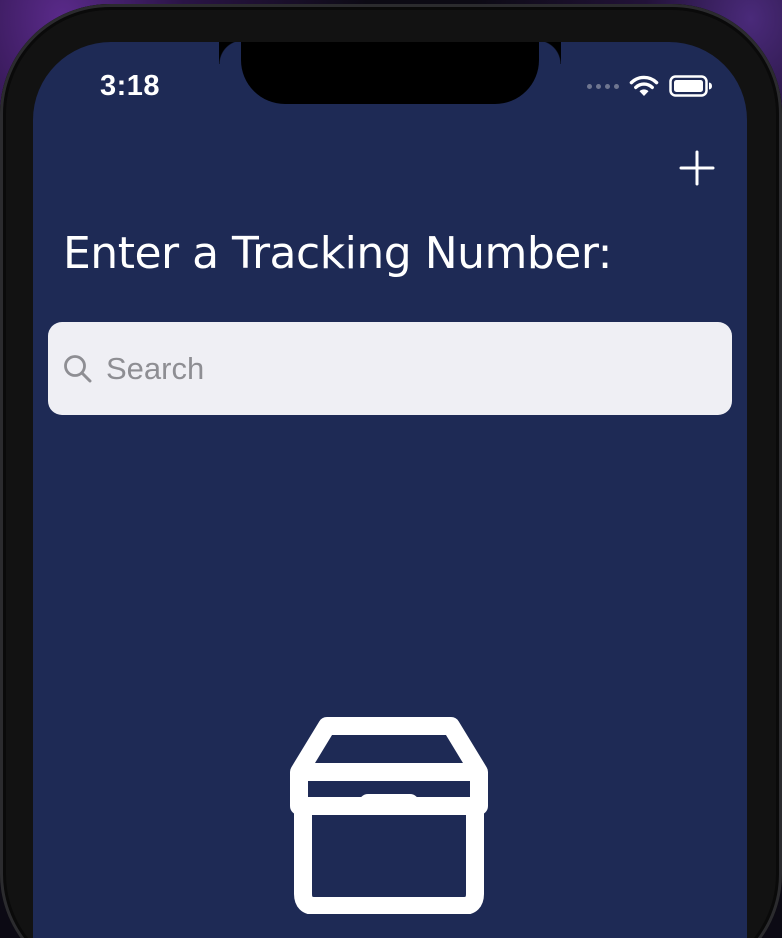 The height and width of the screenshot is (938, 782). Describe the element at coordinates (406, 368) in the screenshot. I see `search-input` at that location.